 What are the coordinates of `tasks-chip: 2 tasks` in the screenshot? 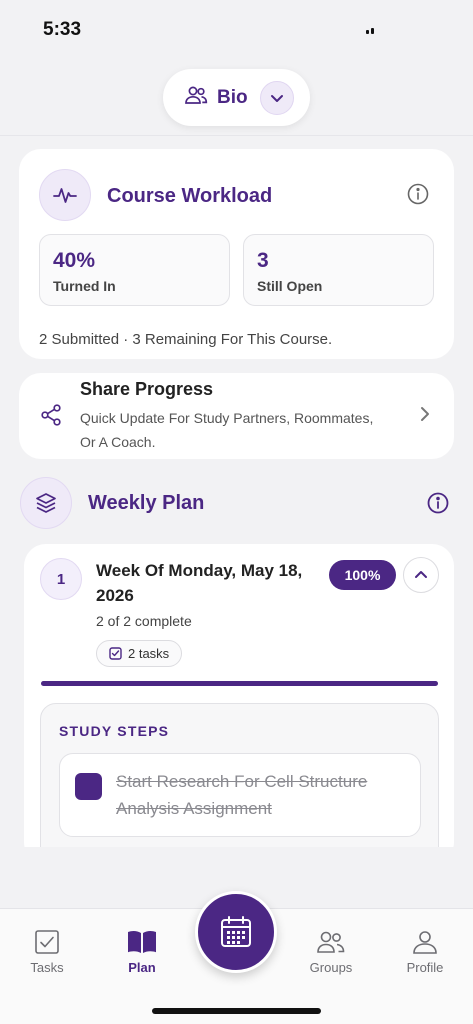 It's located at (139, 653).